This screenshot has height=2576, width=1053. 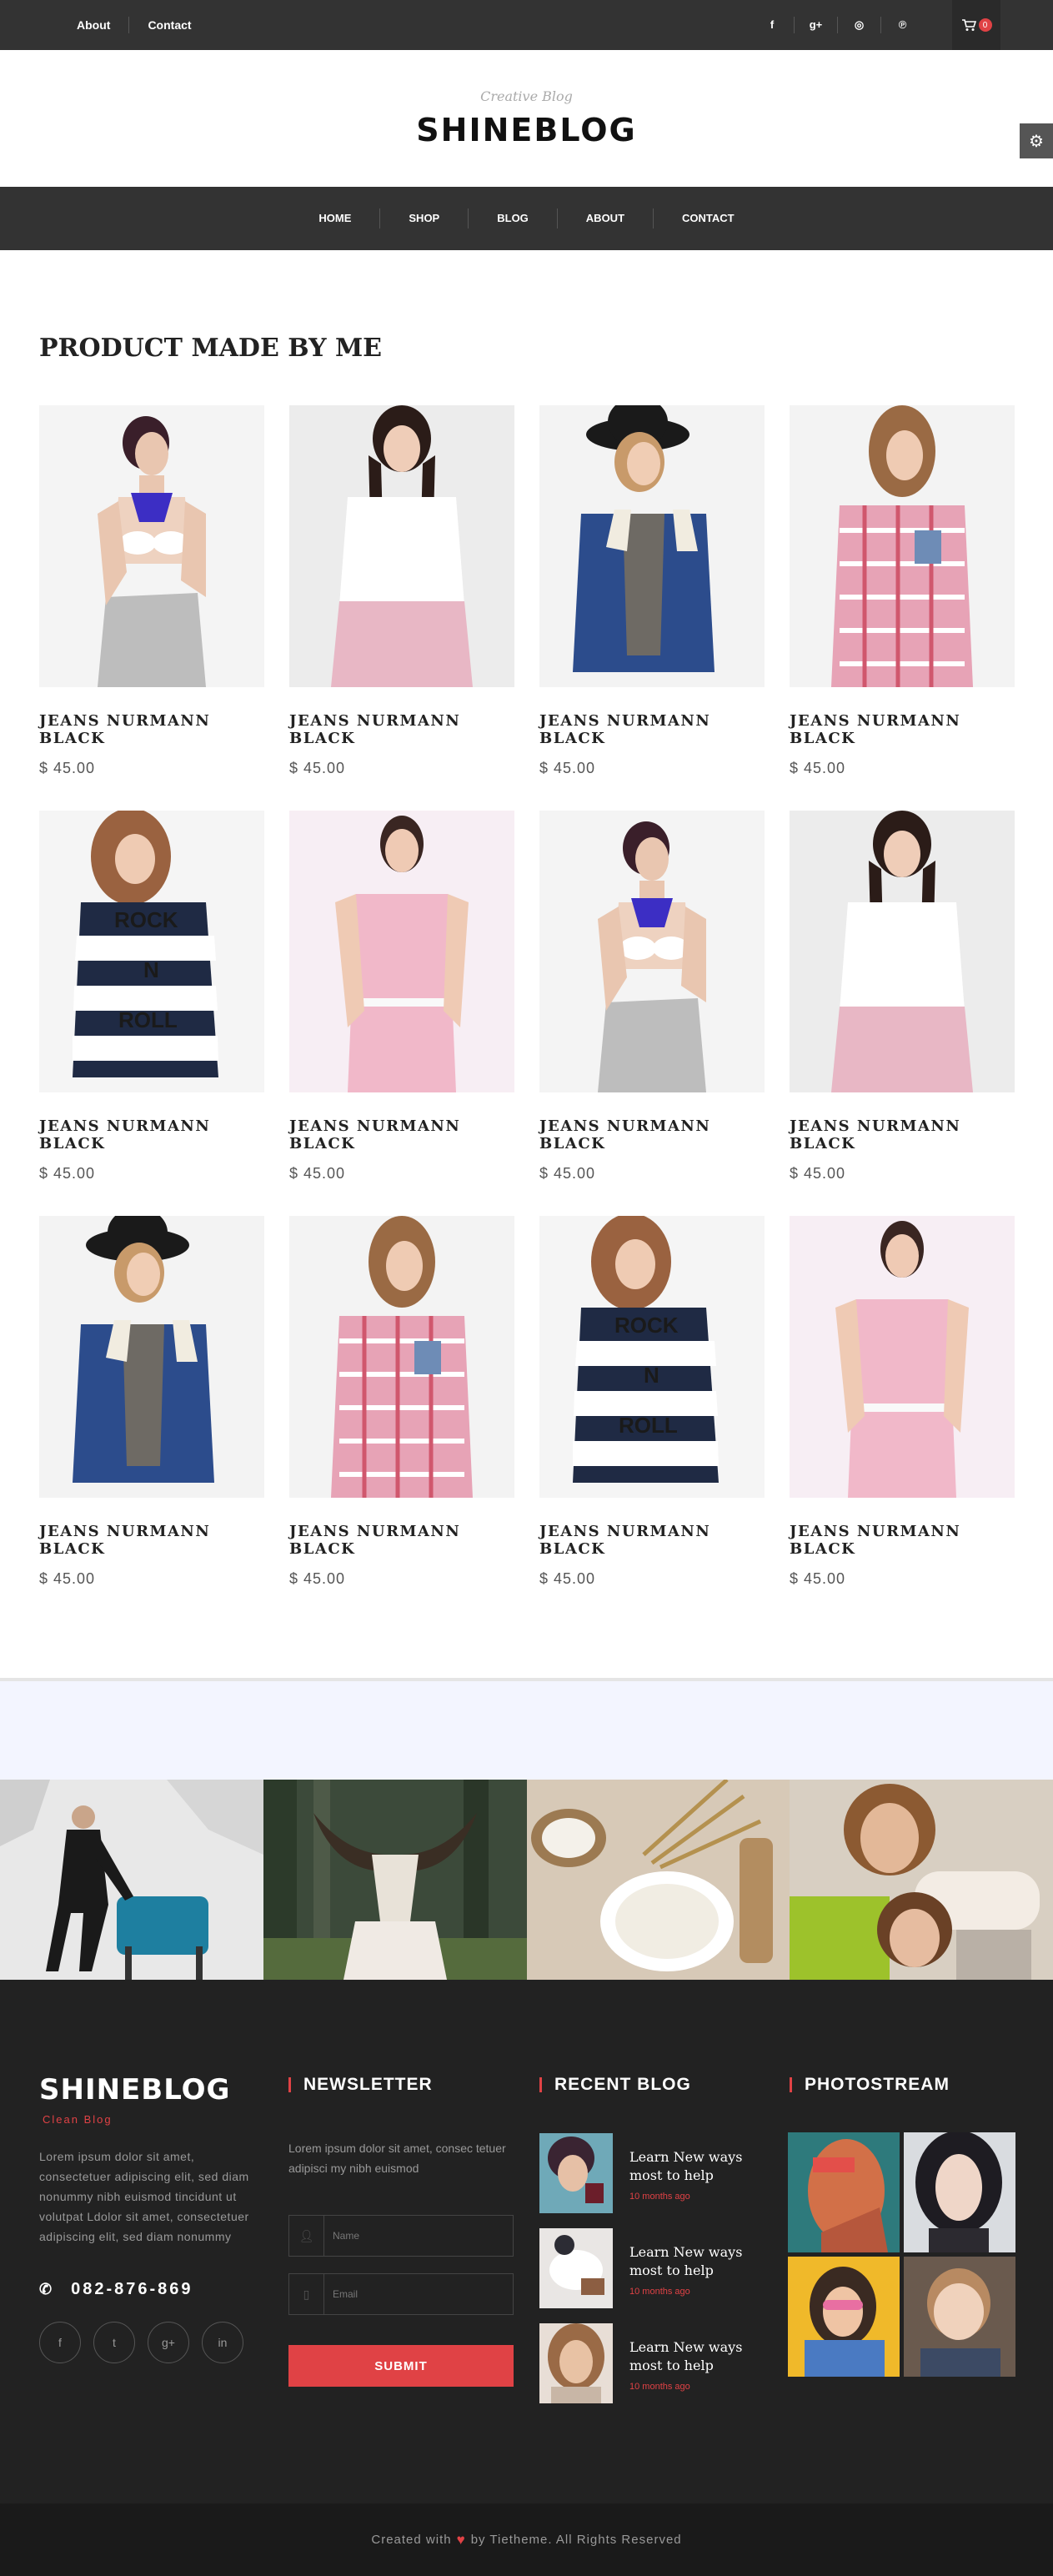 What do you see at coordinates (423, 218) in the screenshot?
I see `nav-item-shop: SHOP` at bounding box center [423, 218].